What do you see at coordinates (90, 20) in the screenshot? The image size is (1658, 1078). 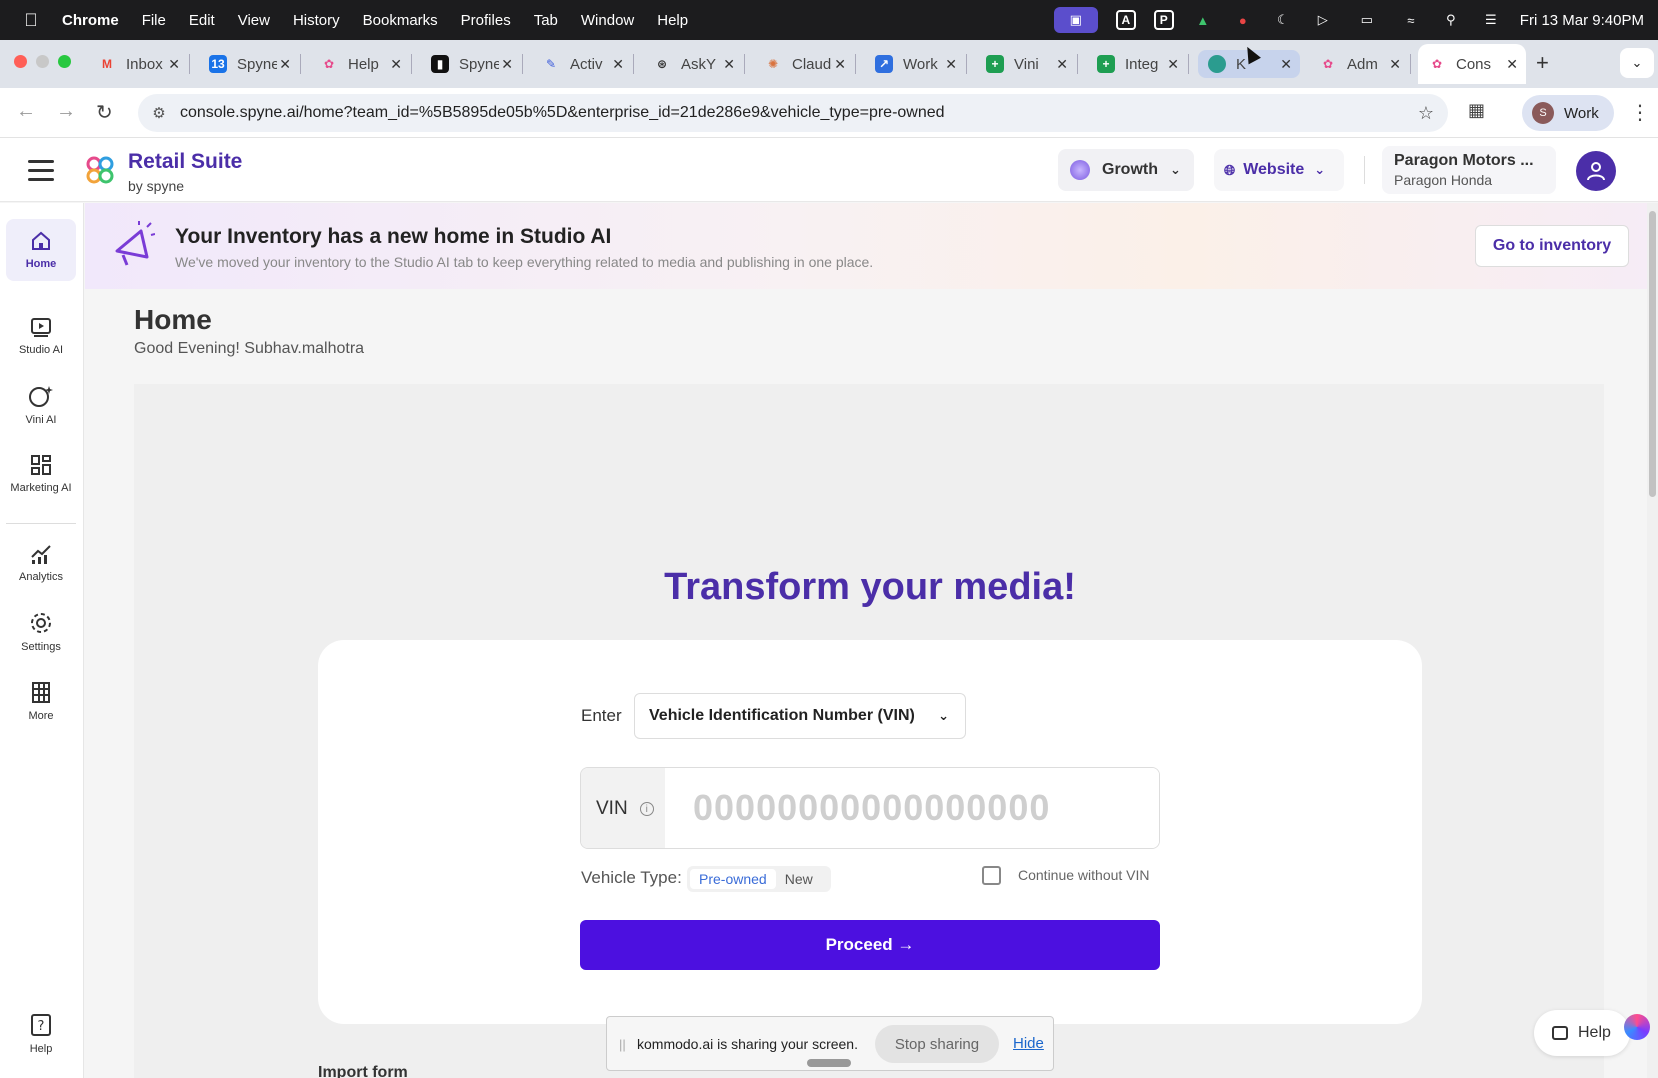 I see `menu-app-name: Chrome` at bounding box center [90, 20].